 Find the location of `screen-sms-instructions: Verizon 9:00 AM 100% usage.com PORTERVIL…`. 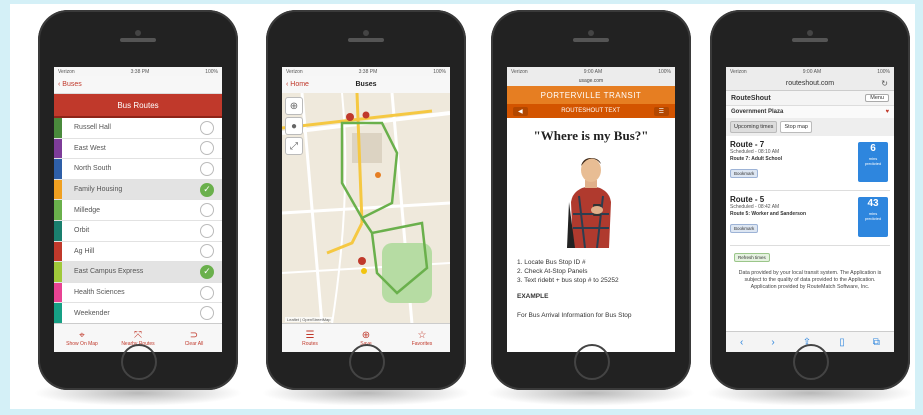

screen-sms-instructions: Verizon 9:00 AM 100% usage.com PORTERVIL… is located at coordinates (591, 209).